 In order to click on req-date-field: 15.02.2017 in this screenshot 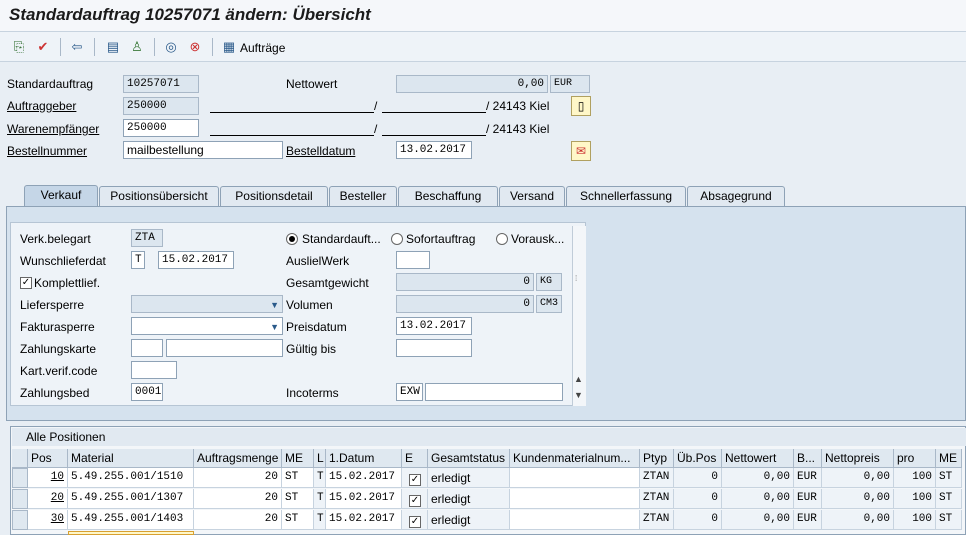, I will do `click(196, 260)`.